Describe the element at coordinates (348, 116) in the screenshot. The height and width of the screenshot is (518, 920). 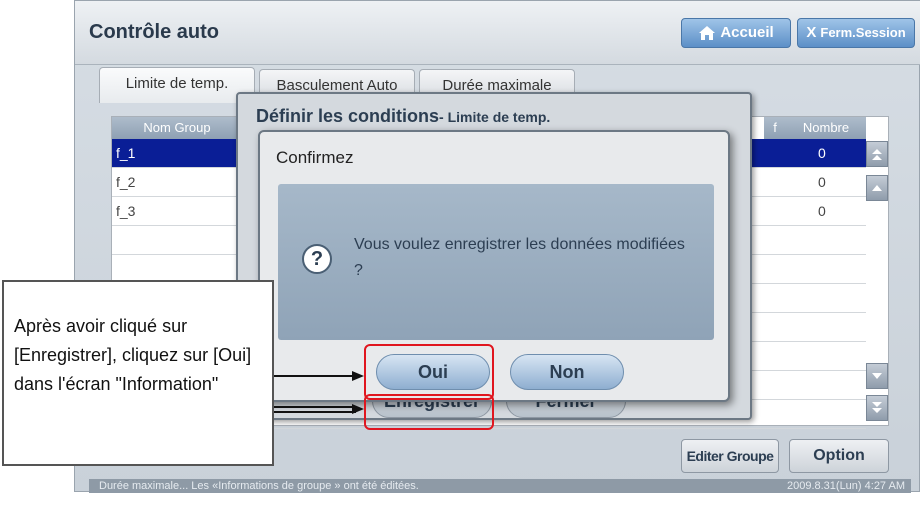
I see `conditions-title-text: Définir les conditions` at that location.